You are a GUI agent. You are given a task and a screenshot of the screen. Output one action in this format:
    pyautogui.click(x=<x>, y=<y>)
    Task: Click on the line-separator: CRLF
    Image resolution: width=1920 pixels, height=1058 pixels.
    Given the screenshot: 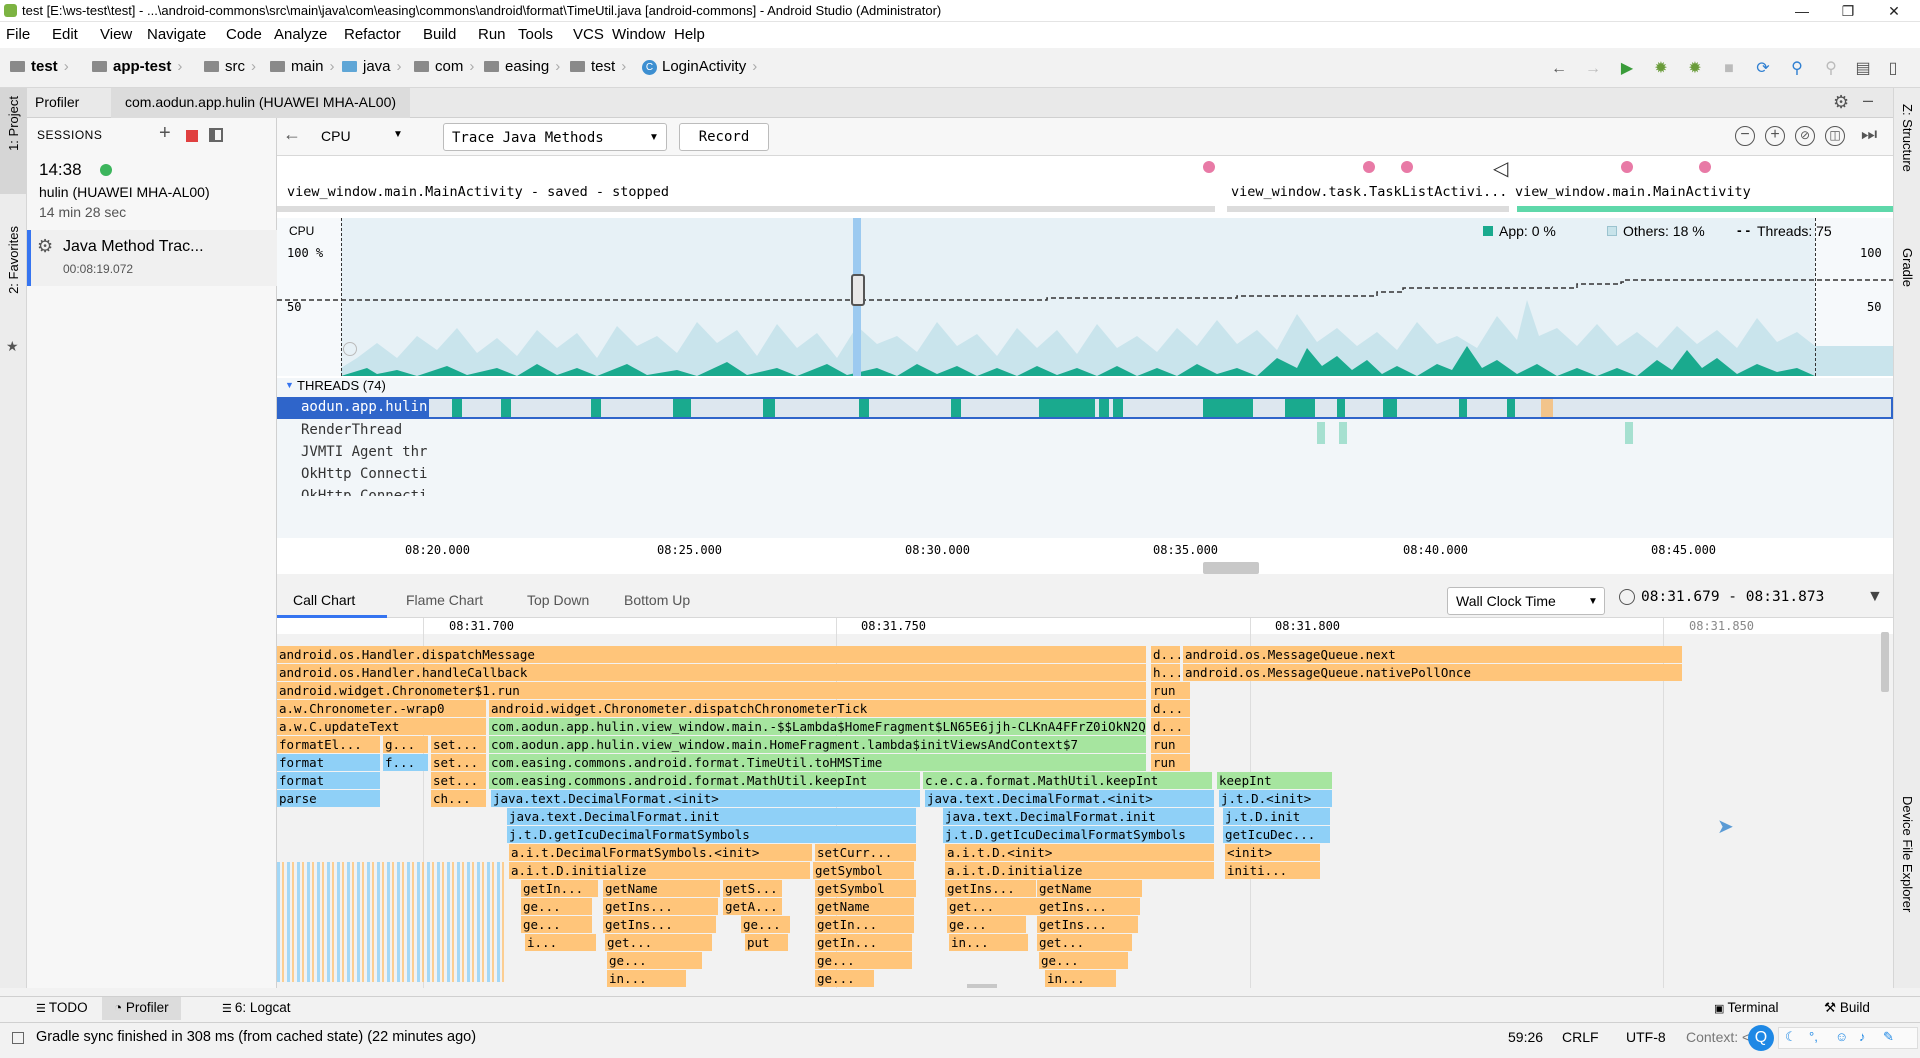 What is the action you would take?
    pyautogui.click(x=1580, y=1037)
    